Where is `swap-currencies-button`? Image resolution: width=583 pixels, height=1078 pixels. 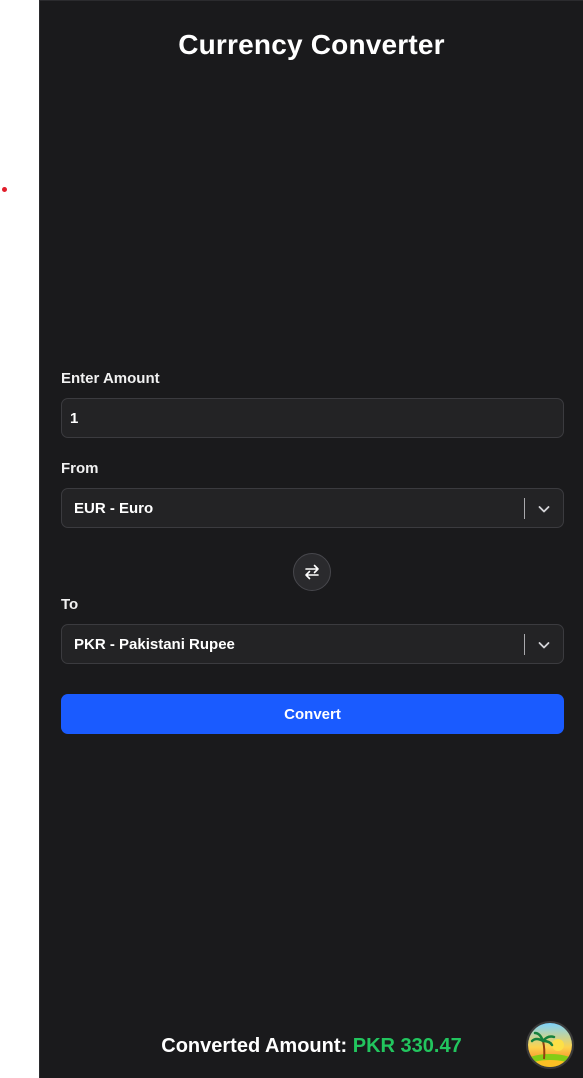 swap-currencies-button is located at coordinates (312, 572).